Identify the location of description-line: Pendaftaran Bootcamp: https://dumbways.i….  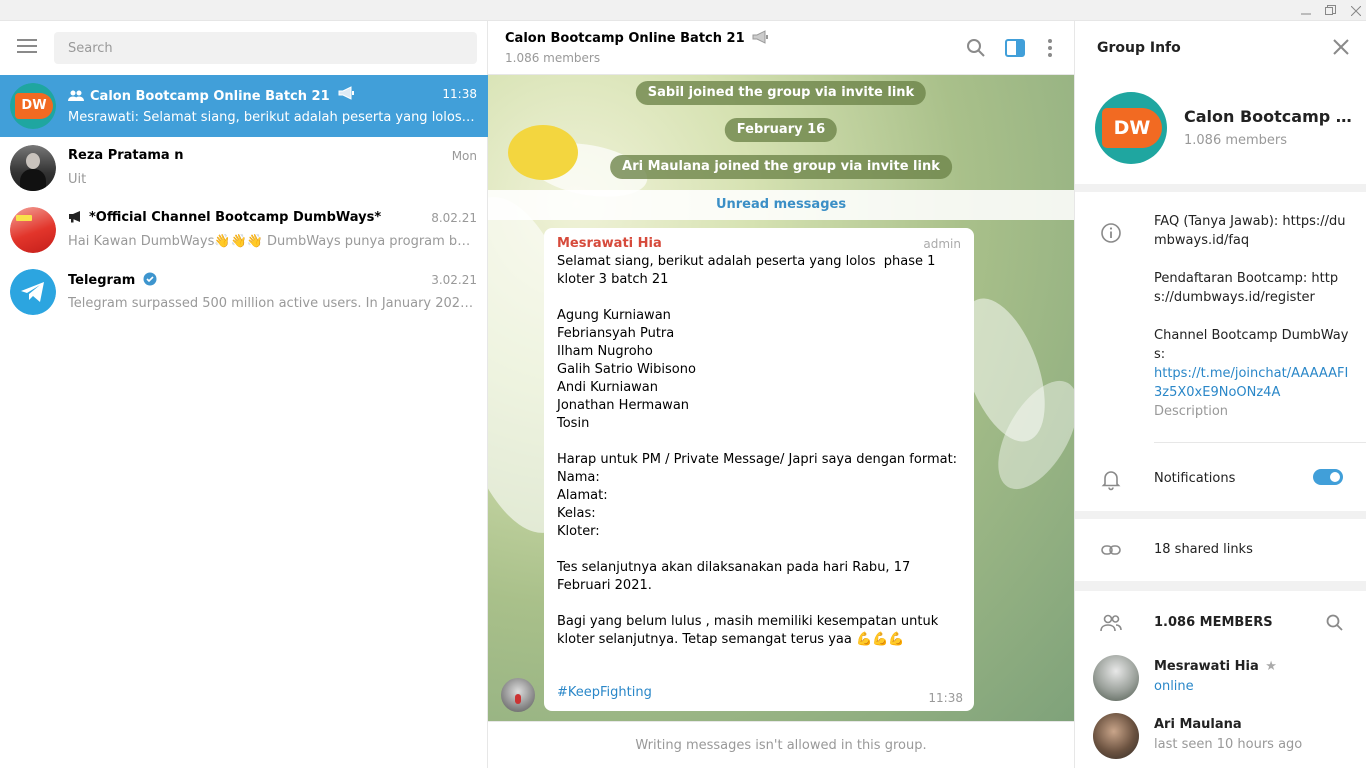
(1246, 288).